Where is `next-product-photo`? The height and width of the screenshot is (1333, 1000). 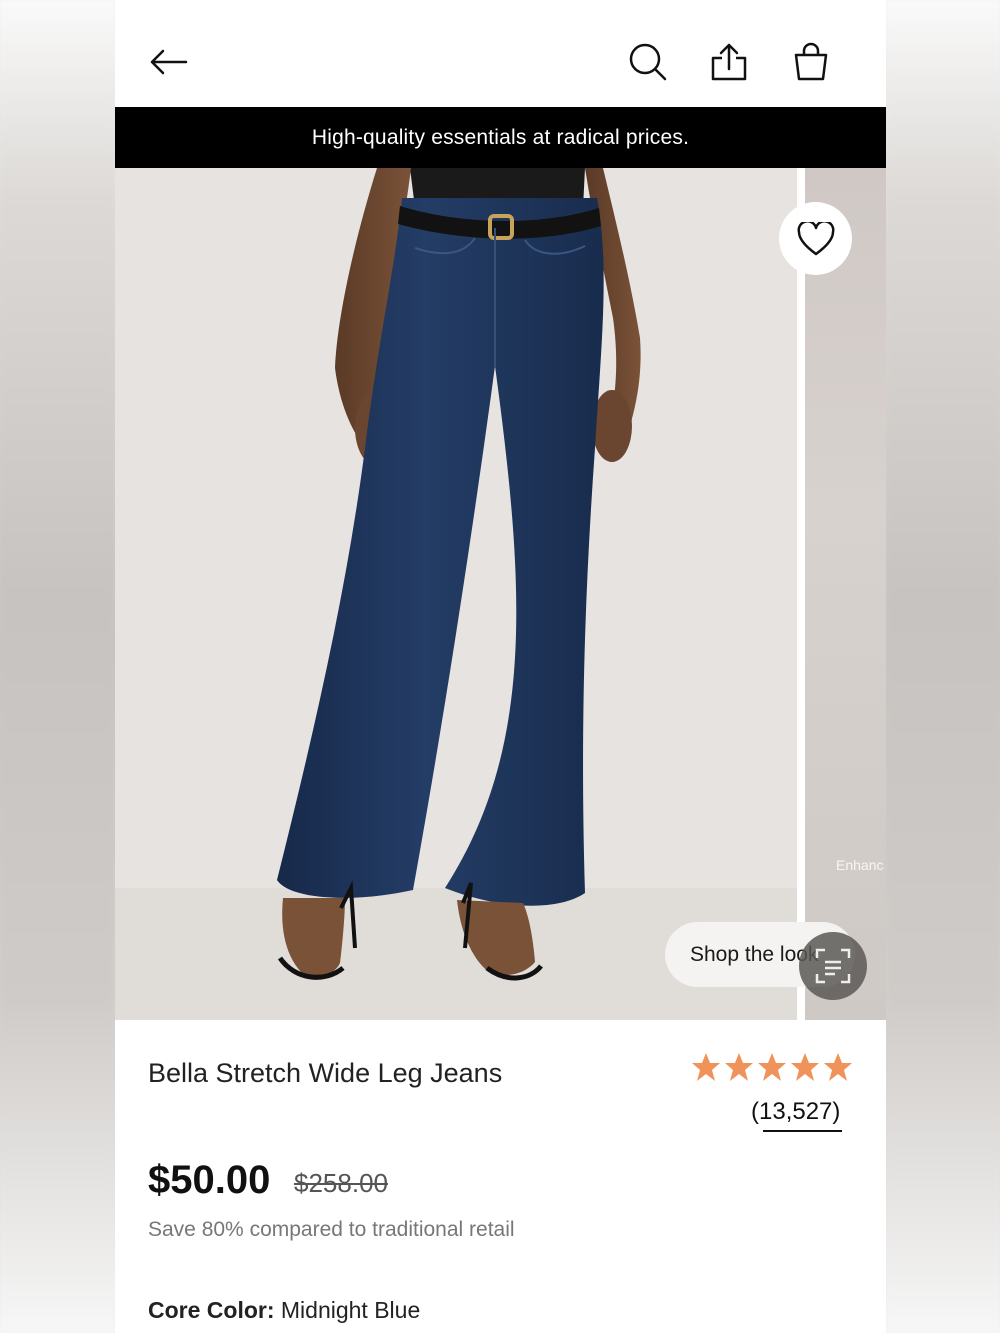 next-product-photo is located at coordinates (845, 594).